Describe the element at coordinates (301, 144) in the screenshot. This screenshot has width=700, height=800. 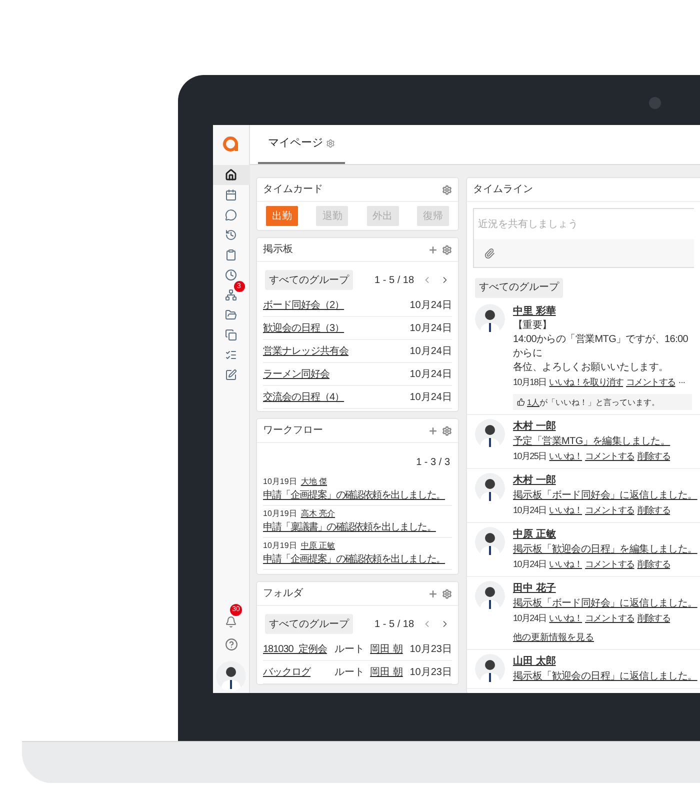
I see `page-tab: マイページ` at that location.